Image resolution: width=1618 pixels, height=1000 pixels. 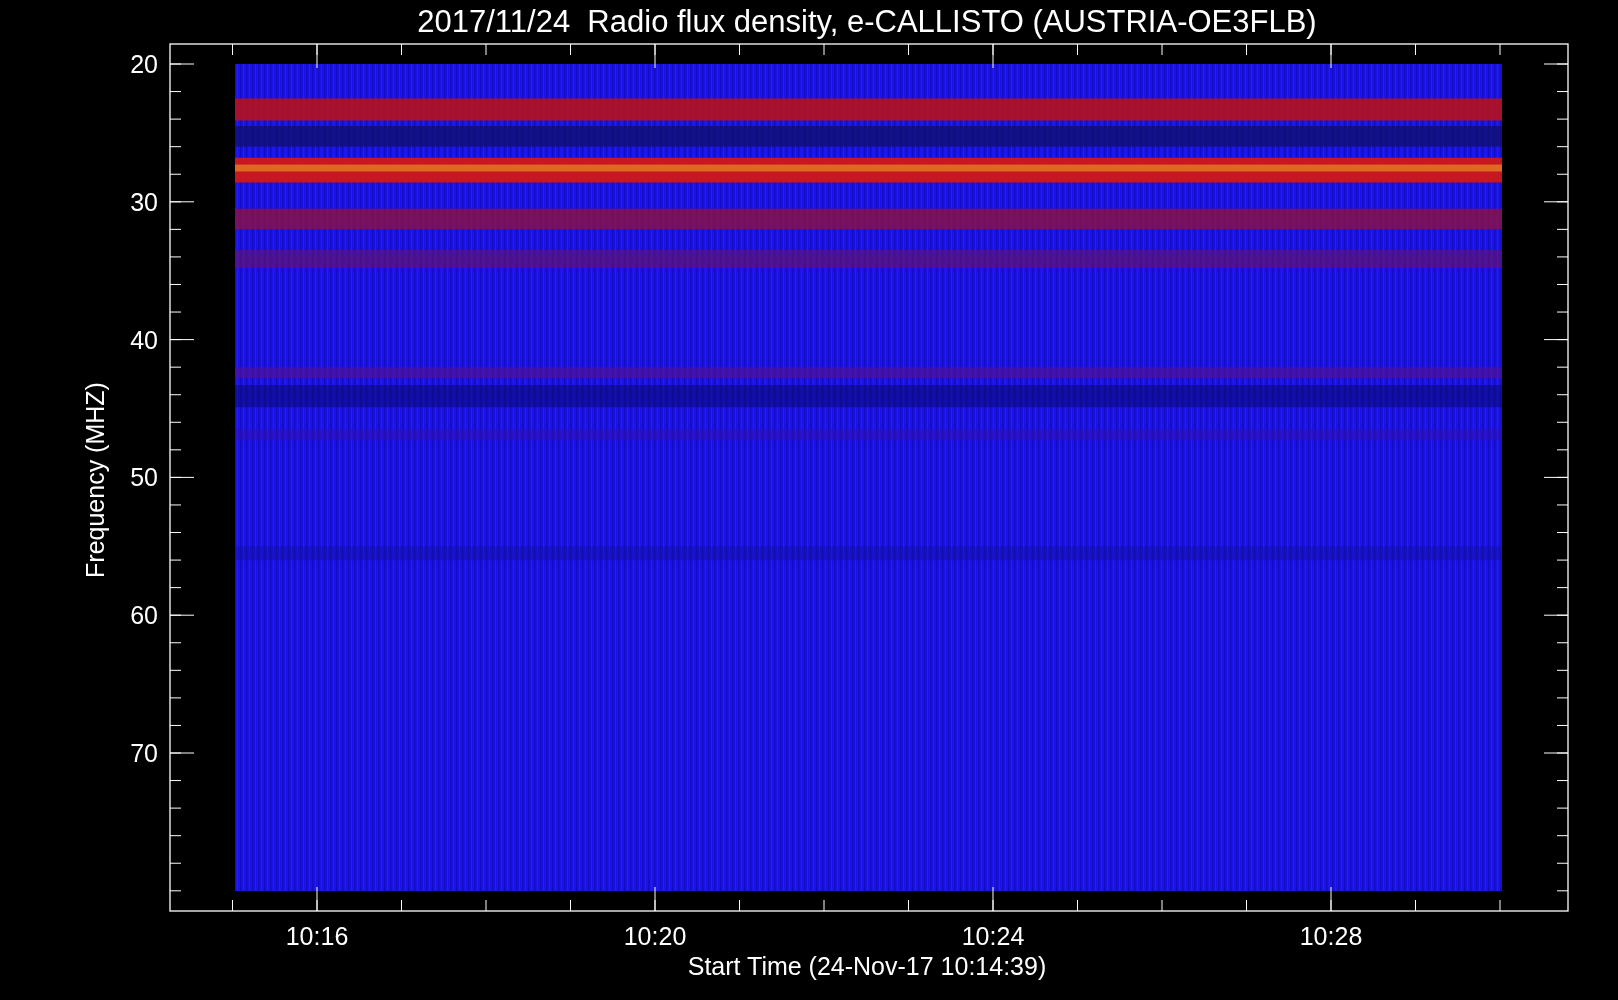 What do you see at coordinates (867, 966) in the screenshot?
I see `x-axis-label: Start Time (24-Nov-17 10:14:39)` at bounding box center [867, 966].